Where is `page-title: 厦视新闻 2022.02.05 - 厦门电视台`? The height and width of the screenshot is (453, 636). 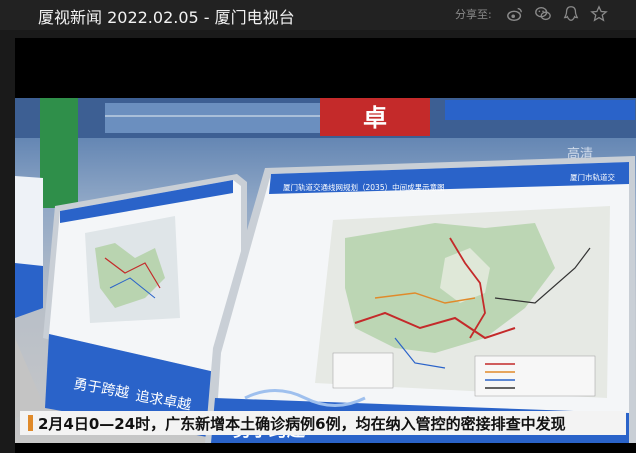
page-title: 厦视新闻 2022.02.05 - 厦门电视台 is located at coordinates (166, 17).